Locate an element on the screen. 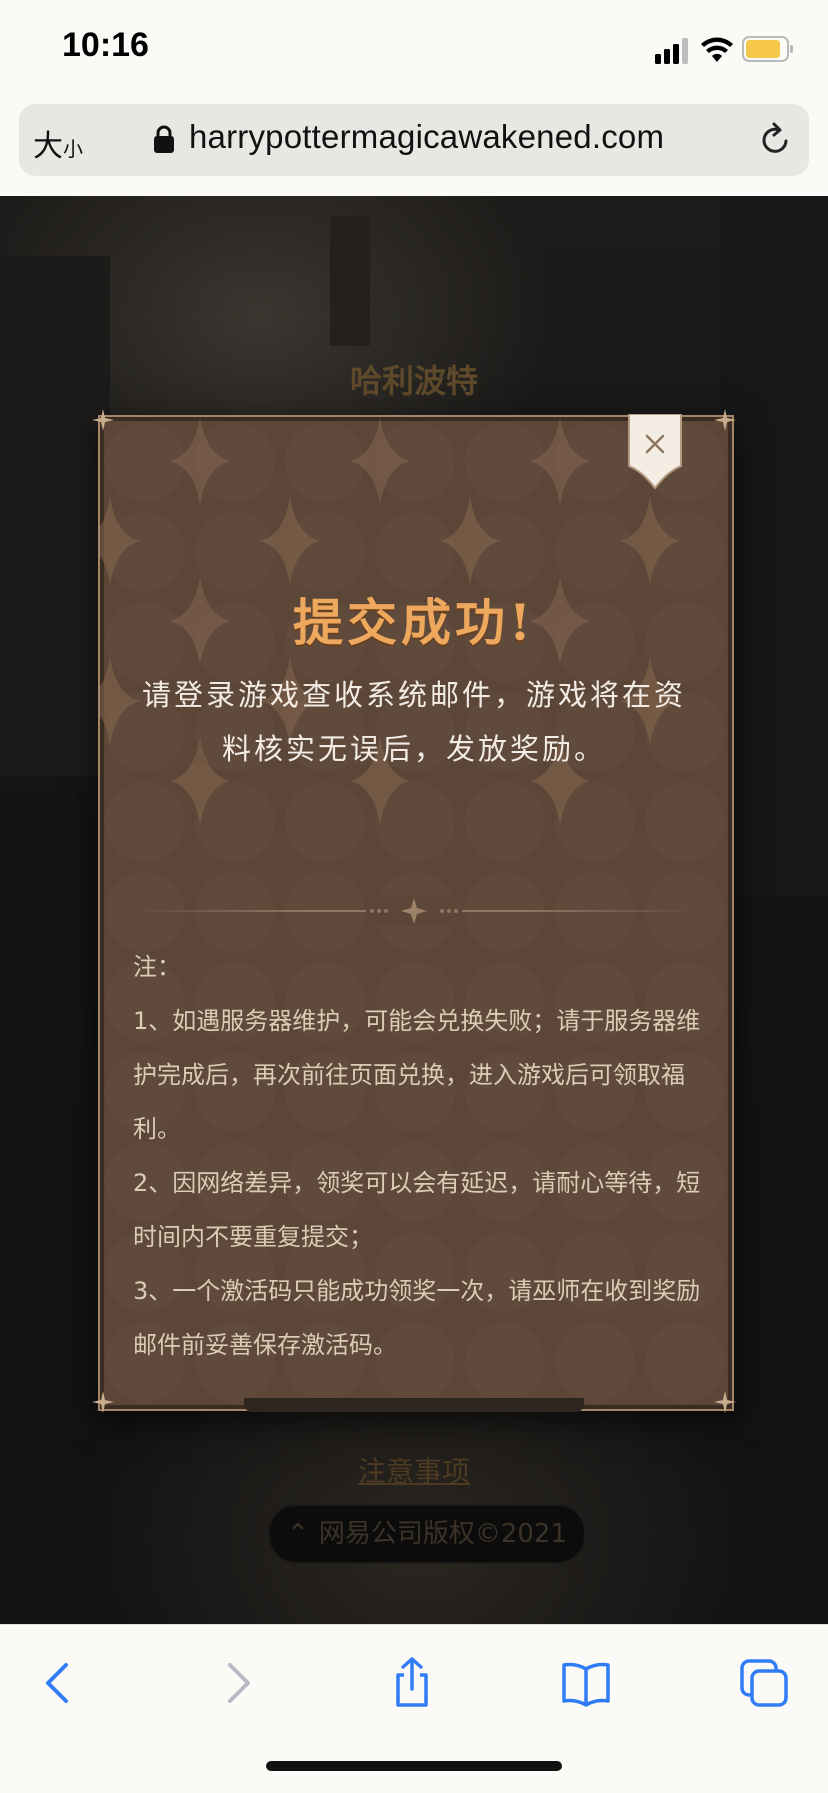 This screenshot has width=828, height=1793. note-item: 3、一个激活码只能成功领奖一次，请巫师在收到奖励邮件前妥善保存激活码。 is located at coordinates (417, 1318).